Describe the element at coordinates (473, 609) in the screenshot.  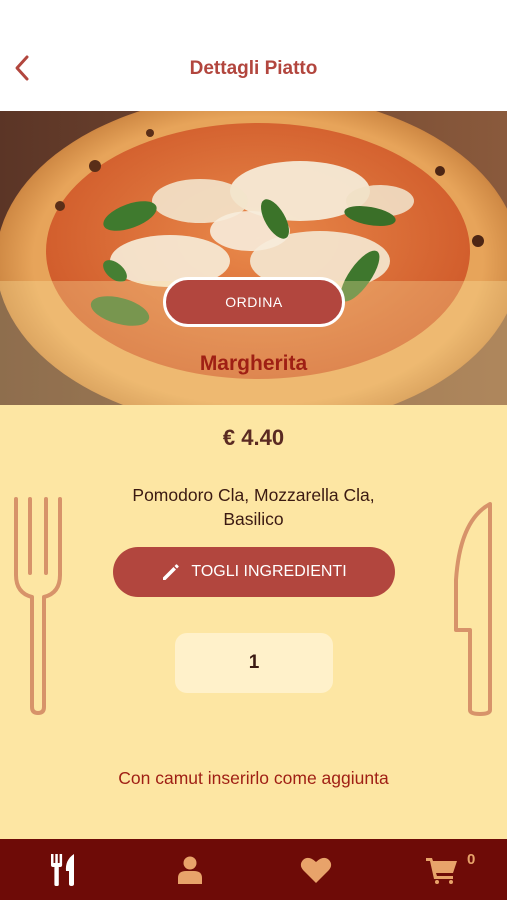
I see `knife-icon` at that location.